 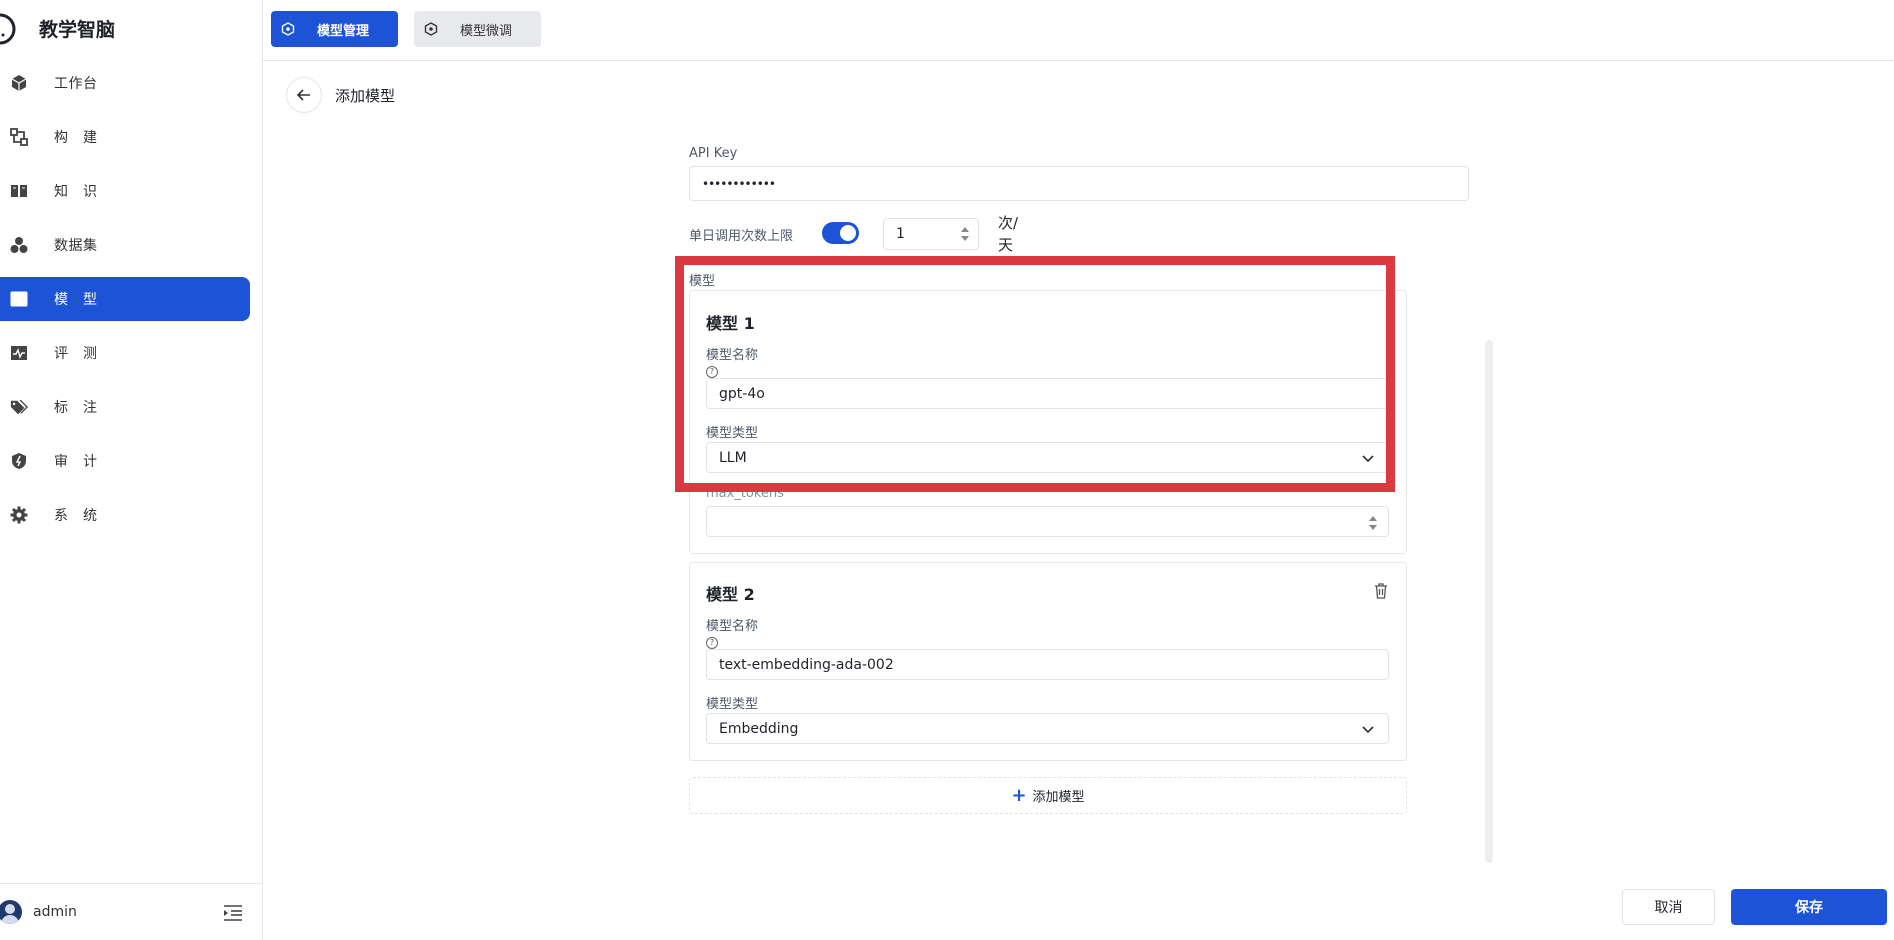 What do you see at coordinates (233, 913) in the screenshot?
I see `collapse-sidebar-icon` at bounding box center [233, 913].